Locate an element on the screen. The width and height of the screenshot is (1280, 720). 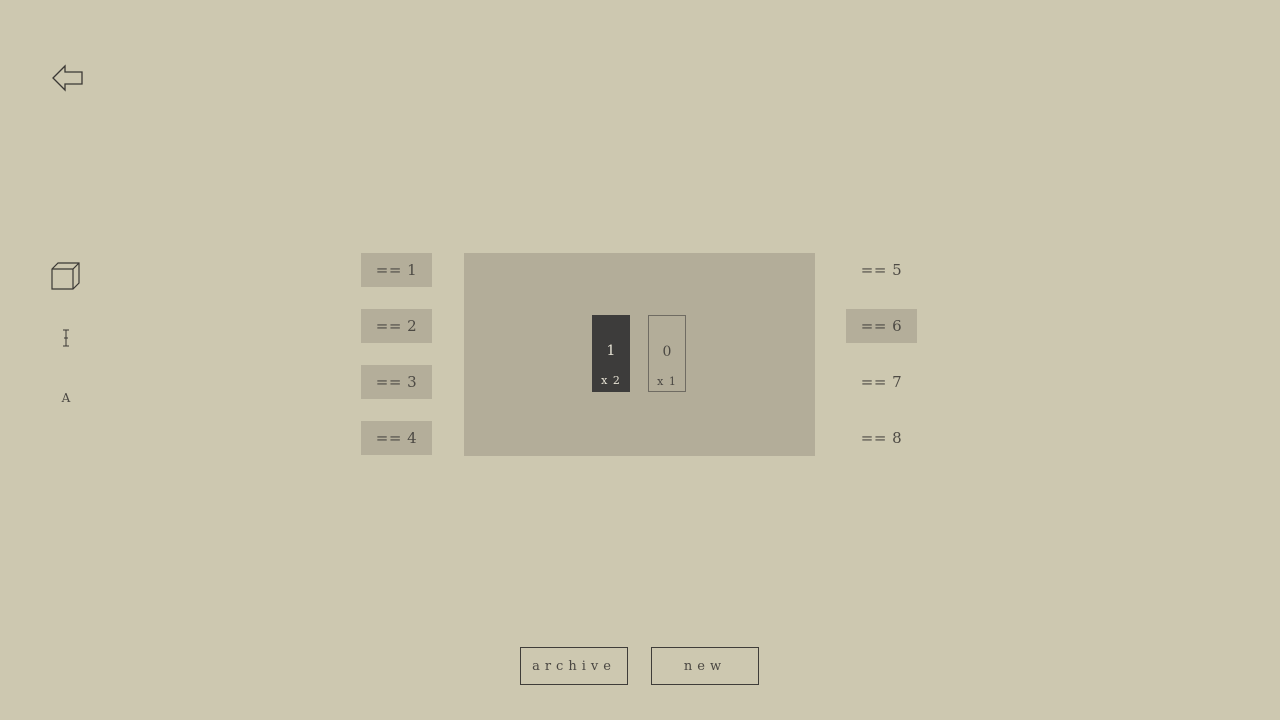
slot-3: == 3 is located at coordinates (396, 382).